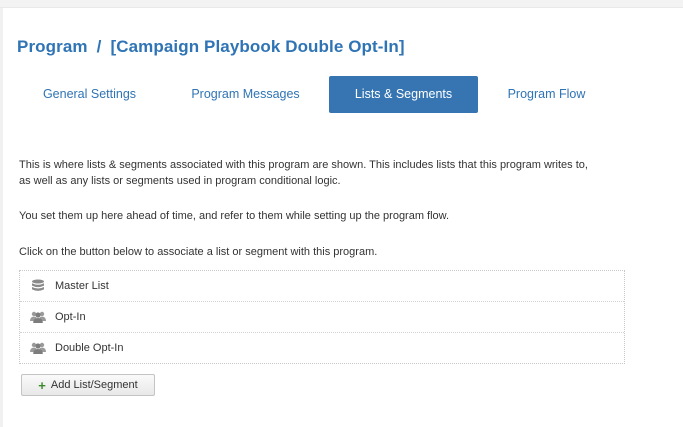 This screenshot has height=427, width=683. Describe the element at coordinates (322, 348) in the screenshot. I see `list-item: Double Opt-In` at that location.